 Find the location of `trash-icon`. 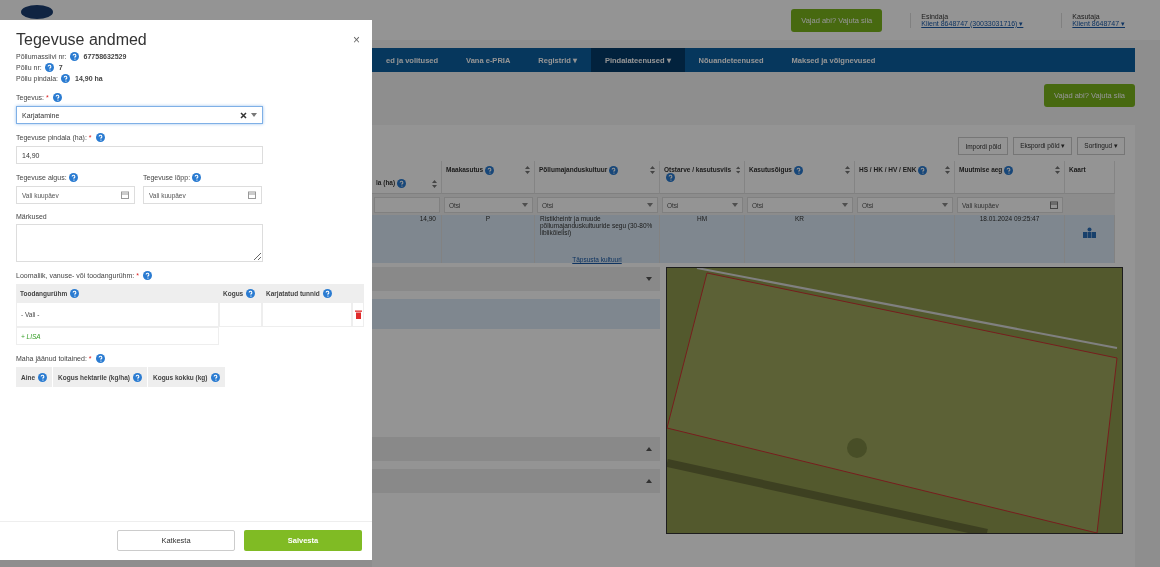

trash-icon is located at coordinates (358, 314).